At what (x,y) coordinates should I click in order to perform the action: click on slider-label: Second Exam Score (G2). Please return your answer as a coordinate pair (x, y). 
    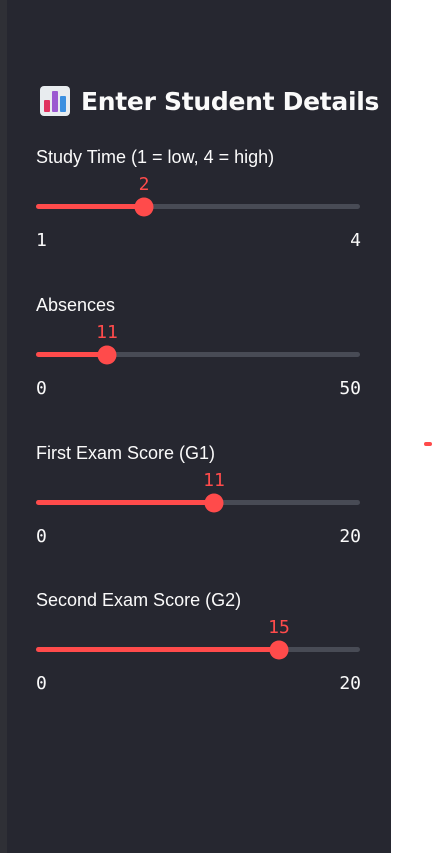
    Looking at the image, I should click on (139, 600).